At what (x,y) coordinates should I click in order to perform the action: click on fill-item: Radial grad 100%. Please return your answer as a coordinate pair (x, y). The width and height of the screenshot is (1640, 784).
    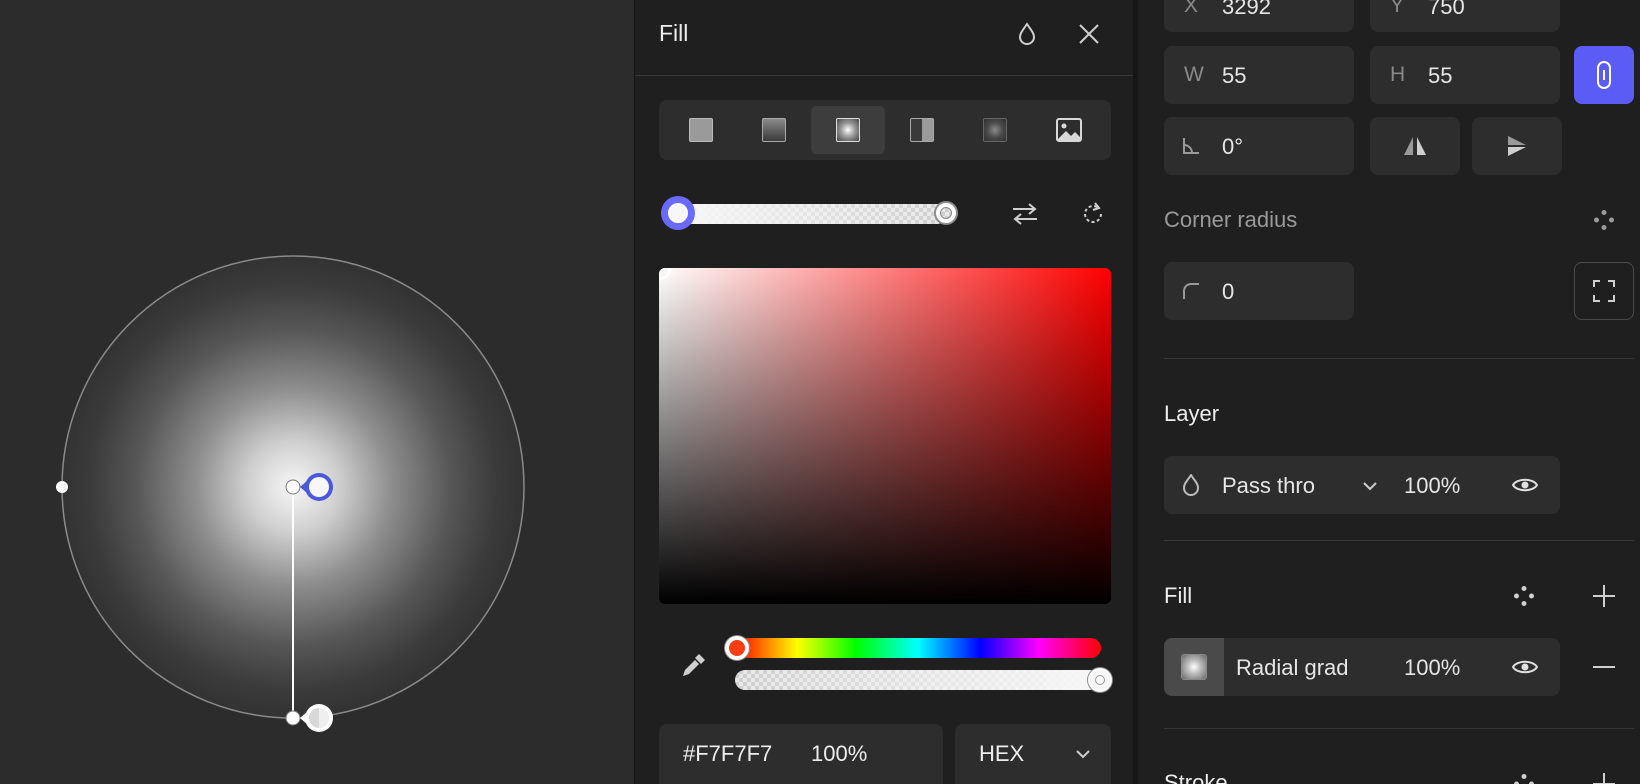
    Looking at the image, I should click on (1362, 667).